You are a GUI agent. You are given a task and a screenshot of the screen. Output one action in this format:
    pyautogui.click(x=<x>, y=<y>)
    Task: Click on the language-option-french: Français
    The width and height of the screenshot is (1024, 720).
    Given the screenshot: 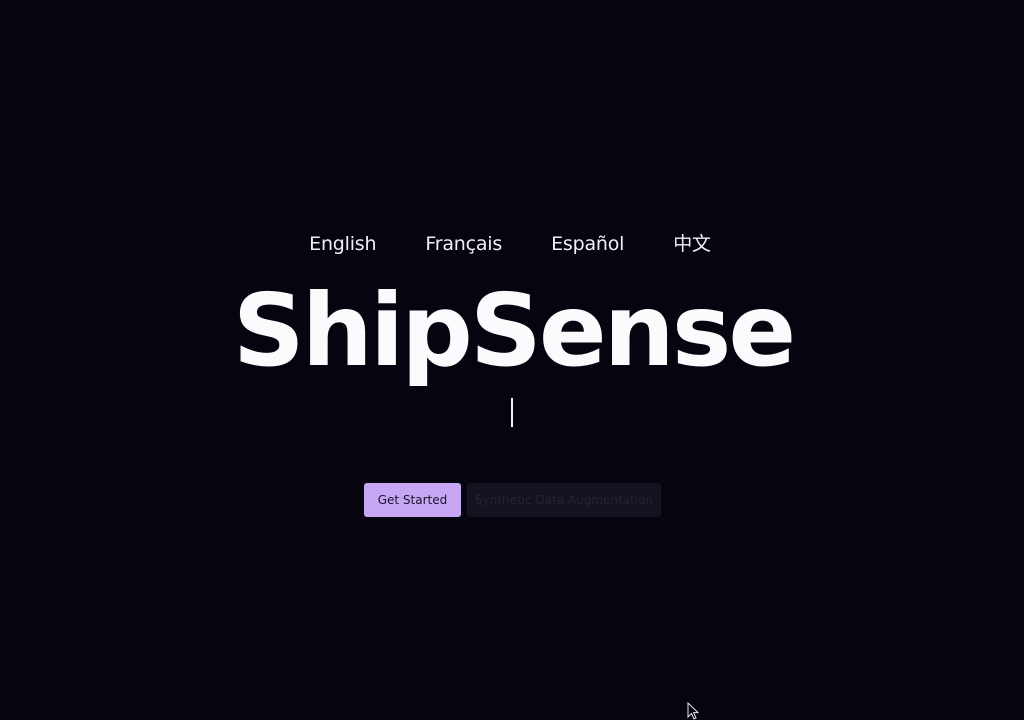 What is the action you would take?
    pyautogui.click(x=463, y=244)
    